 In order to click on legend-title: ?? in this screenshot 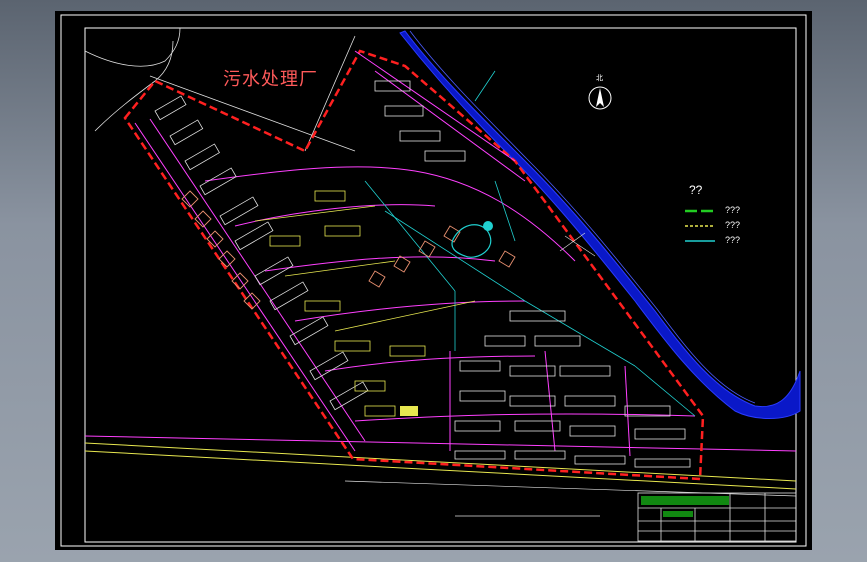, I will do `click(696, 190)`.